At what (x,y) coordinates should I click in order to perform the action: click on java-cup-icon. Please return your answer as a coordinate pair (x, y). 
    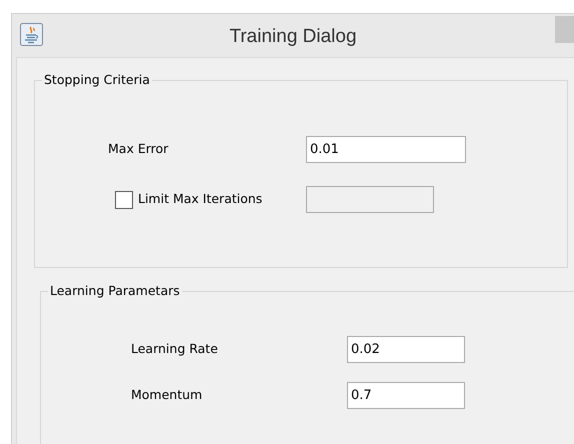
    Looking at the image, I should click on (31, 34).